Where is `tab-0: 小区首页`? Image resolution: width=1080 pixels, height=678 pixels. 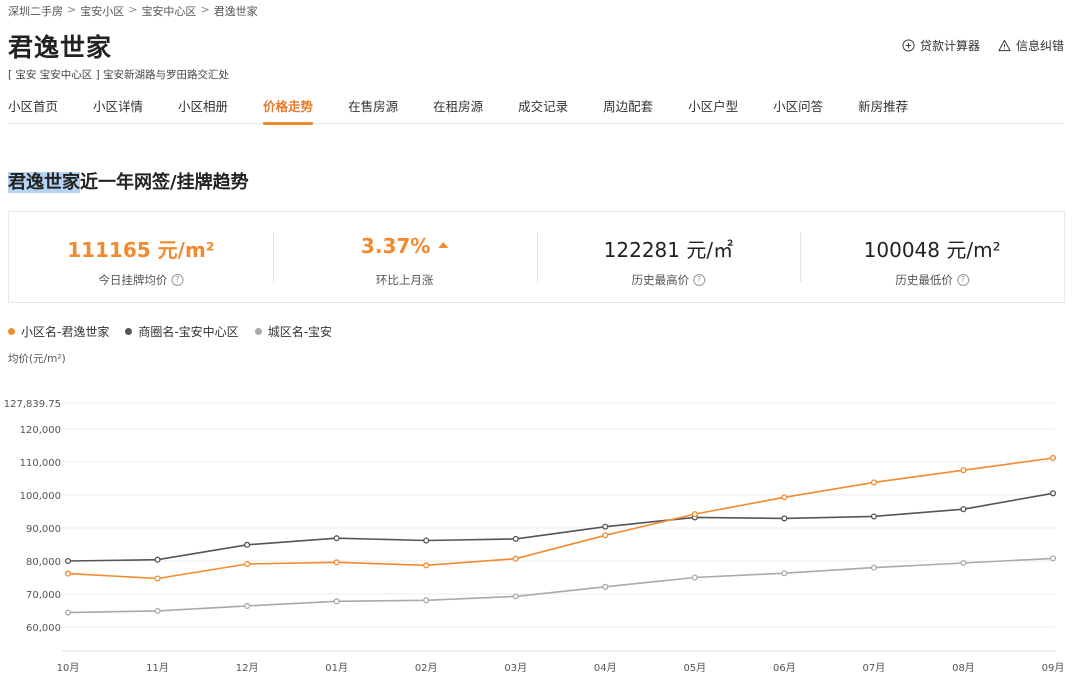 tab-0: 小区首页 is located at coordinates (33, 110).